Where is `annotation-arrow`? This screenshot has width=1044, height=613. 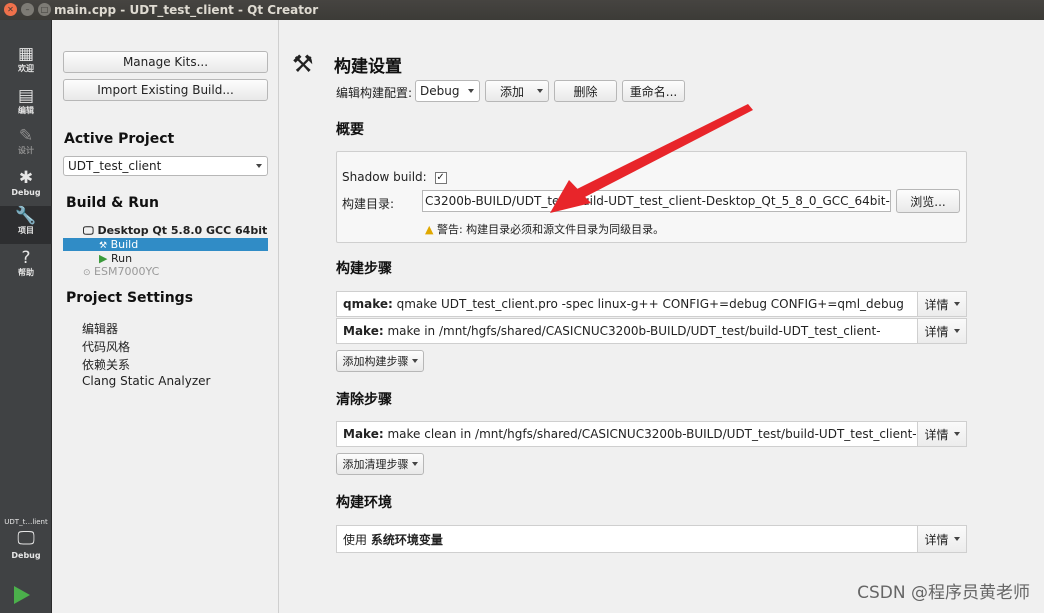
annotation-arrow is located at coordinates (651, 158).